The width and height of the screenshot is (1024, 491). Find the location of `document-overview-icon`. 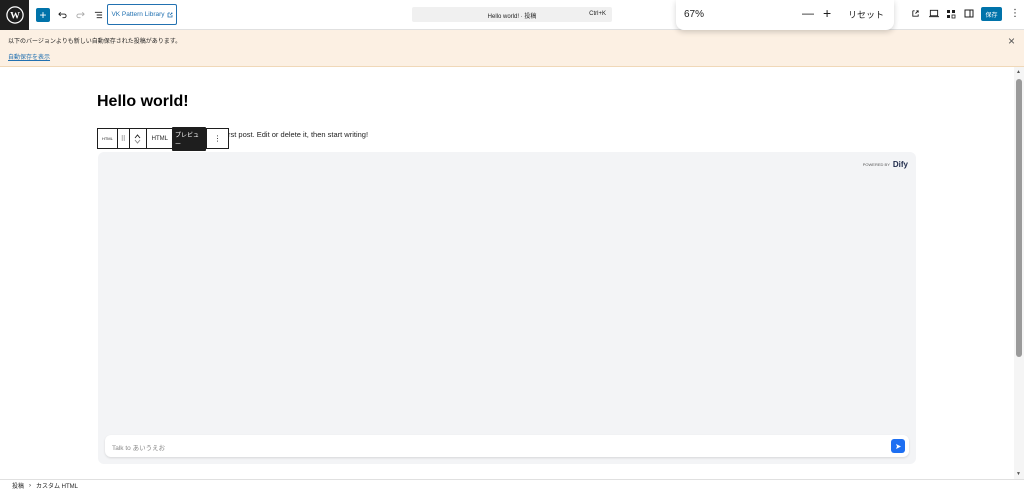

document-overview-icon is located at coordinates (98, 15).